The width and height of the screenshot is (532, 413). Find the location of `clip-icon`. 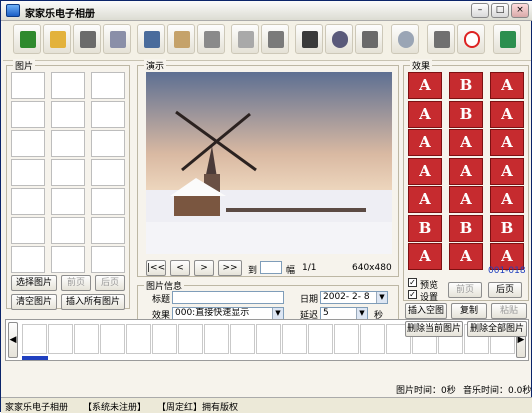

clip-icon is located at coordinates (369, 39).